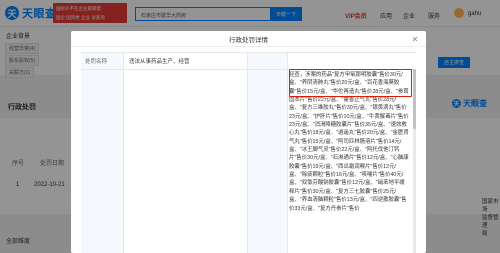 The width and height of the screenshot is (500, 253). What do you see at coordinates (267, 161) in the screenshot?
I see `label-cell-content` at bounding box center [267, 161].